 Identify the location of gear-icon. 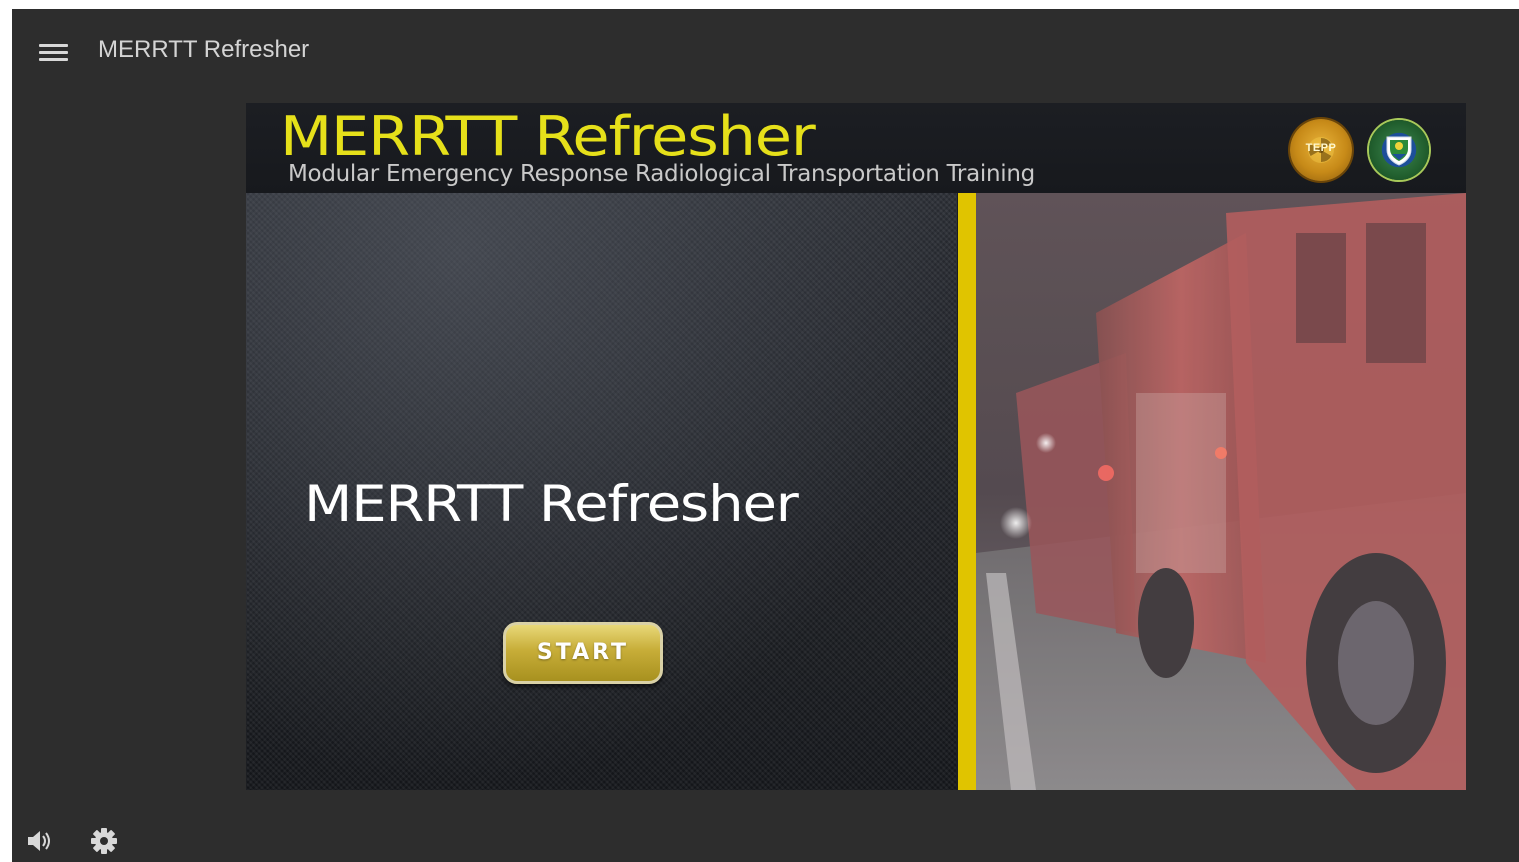
(104, 841).